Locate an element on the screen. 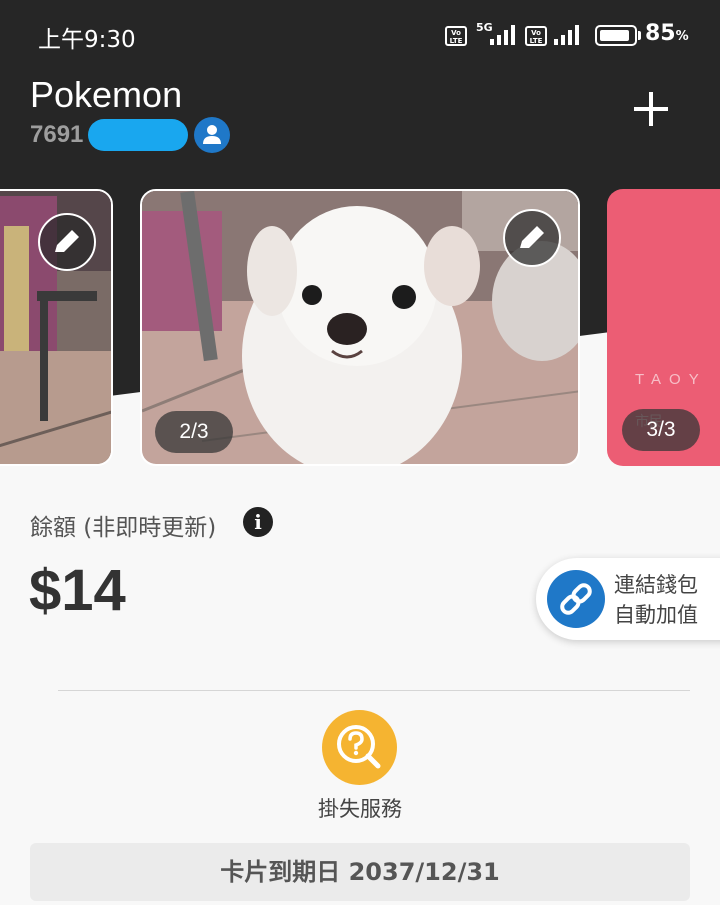 The image size is (720, 905). card-number: 7691 is located at coordinates (57, 134).